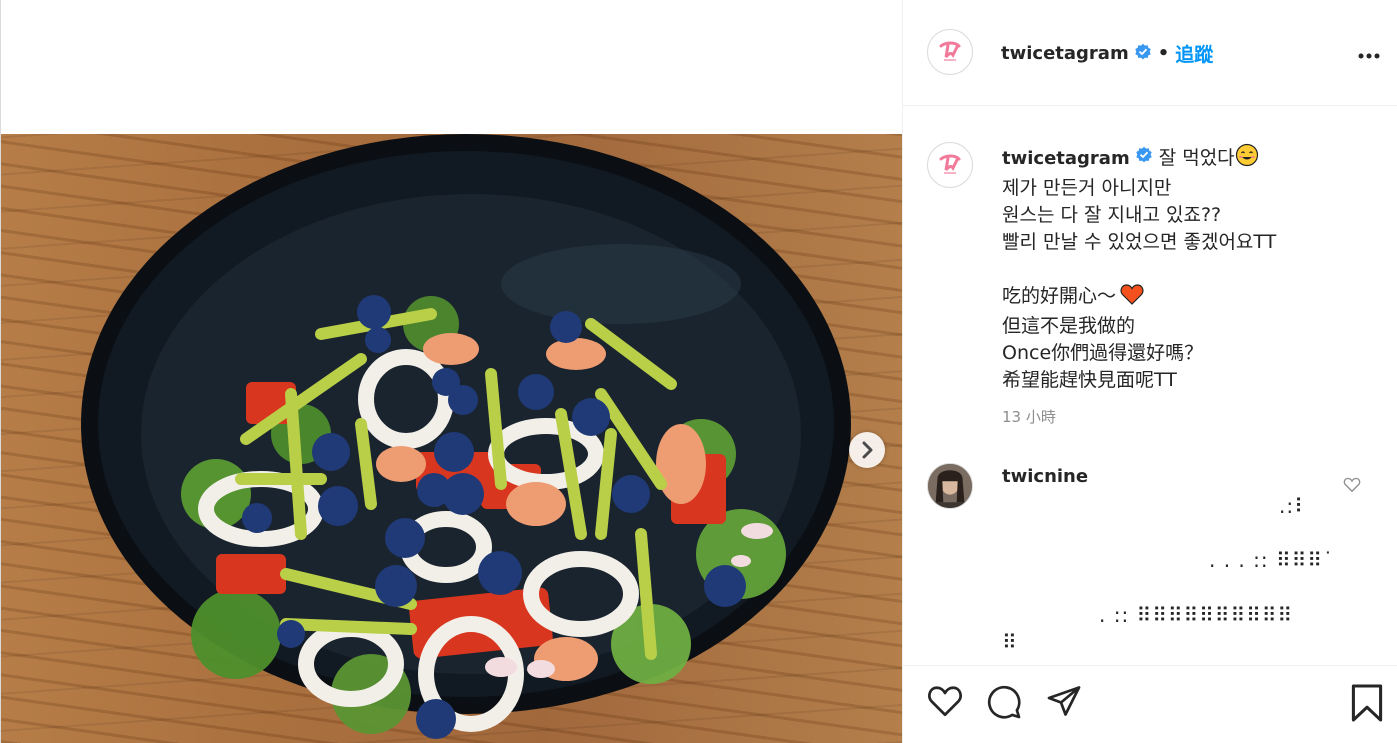 The image size is (1397, 743). What do you see at coordinates (1367, 705) in the screenshot?
I see `save-icon` at bounding box center [1367, 705].